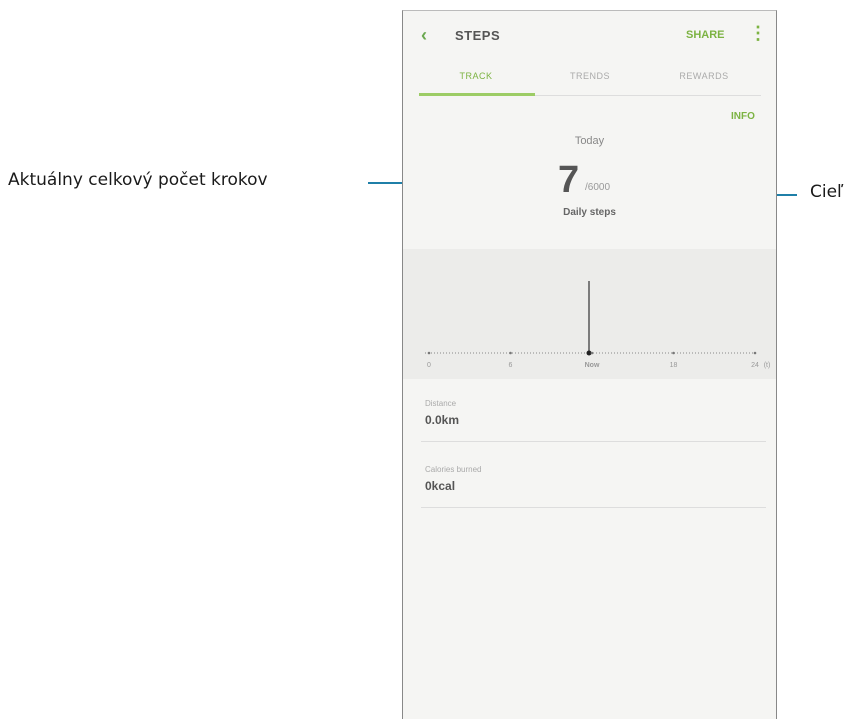 Image resolution: width=867 pixels, height=719 pixels. Describe the element at coordinates (441, 403) in the screenshot. I see `distance-label: Distance` at that location.